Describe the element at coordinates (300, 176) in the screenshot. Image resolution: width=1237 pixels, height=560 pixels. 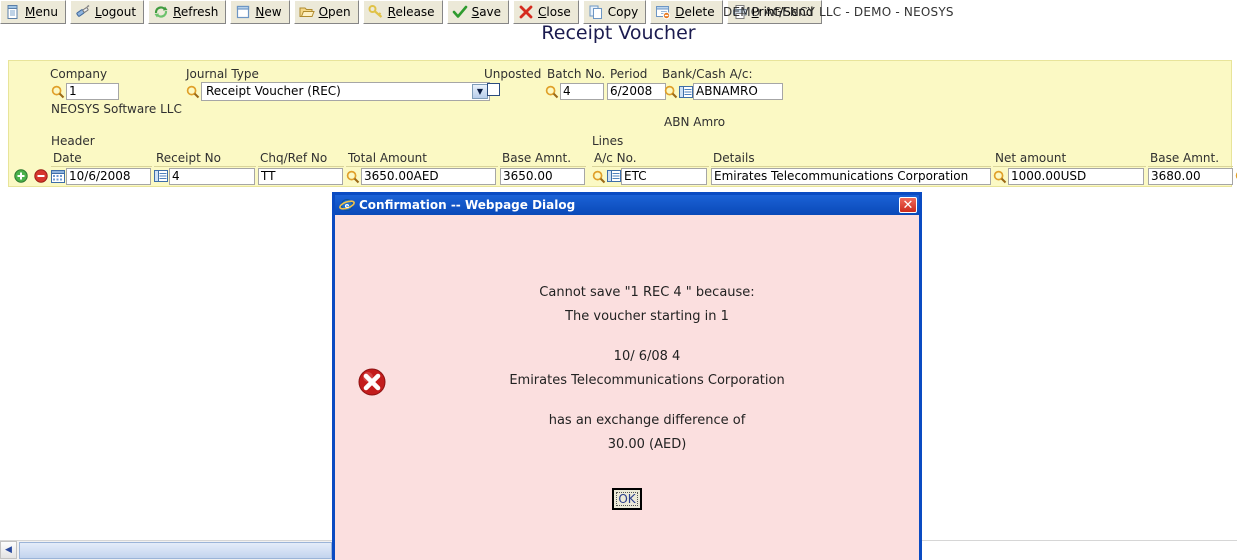
I see `row-chq-ref-no-input: TT` at that location.